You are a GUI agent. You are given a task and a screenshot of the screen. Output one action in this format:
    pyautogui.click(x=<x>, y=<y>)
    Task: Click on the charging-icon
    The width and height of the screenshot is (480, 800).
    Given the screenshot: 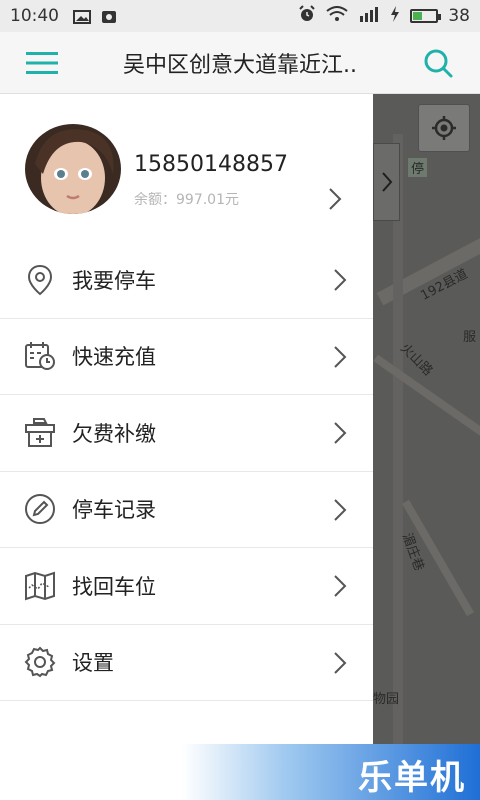 What is the action you would take?
    pyautogui.click(x=395, y=16)
    